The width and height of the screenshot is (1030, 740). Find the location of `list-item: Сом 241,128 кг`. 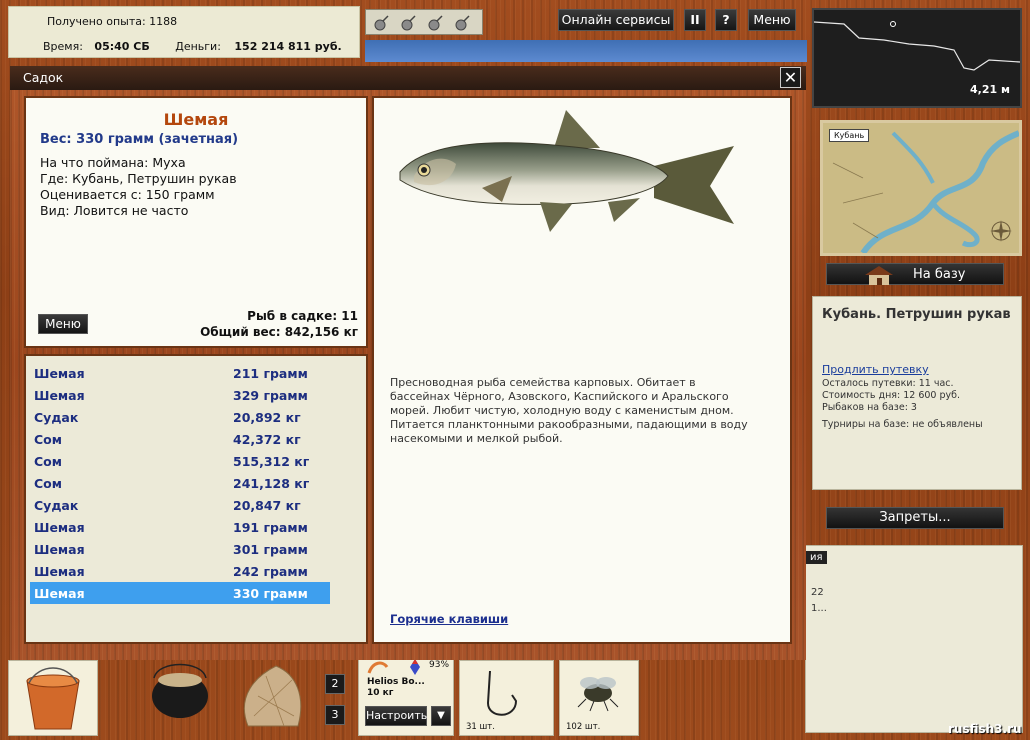

list-item: Сом 241,128 кг is located at coordinates (180, 483).